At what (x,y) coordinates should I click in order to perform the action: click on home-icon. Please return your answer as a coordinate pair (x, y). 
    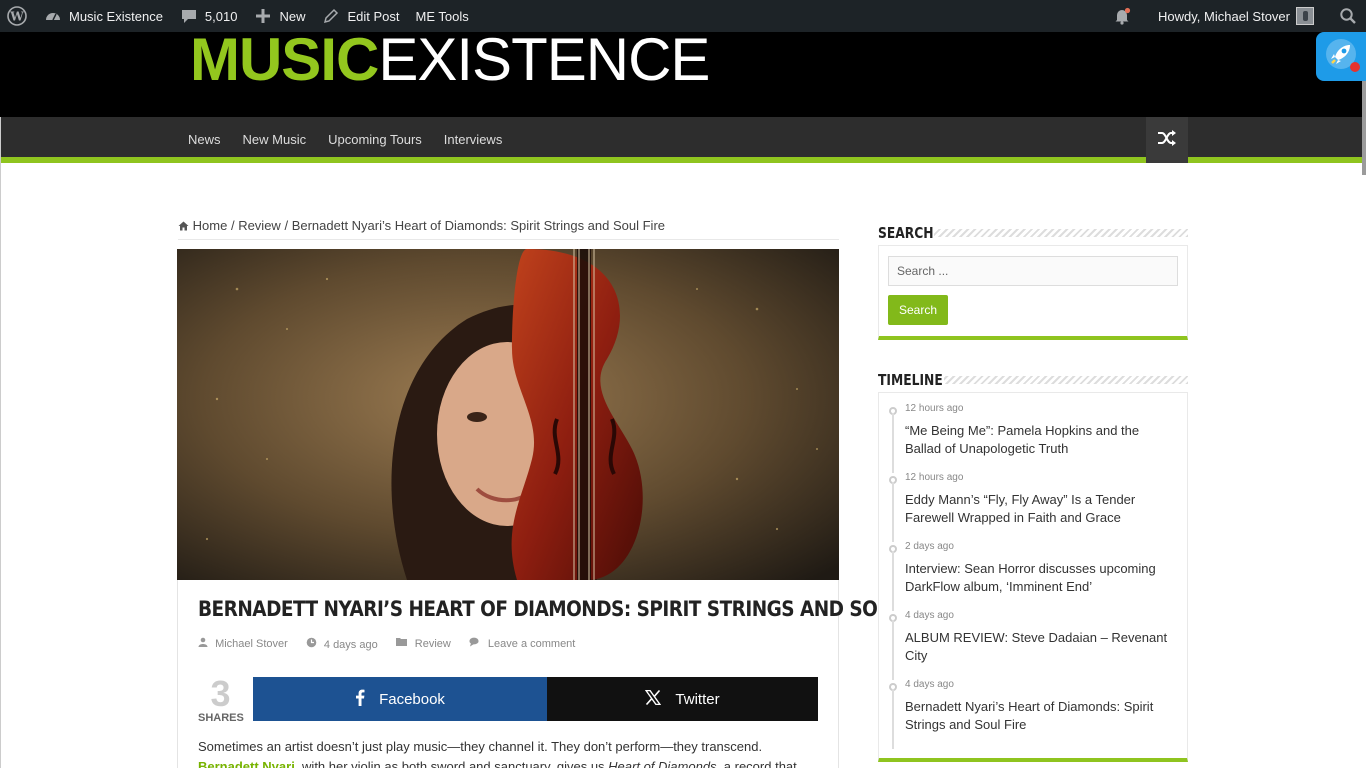
    Looking at the image, I should click on (185, 225).